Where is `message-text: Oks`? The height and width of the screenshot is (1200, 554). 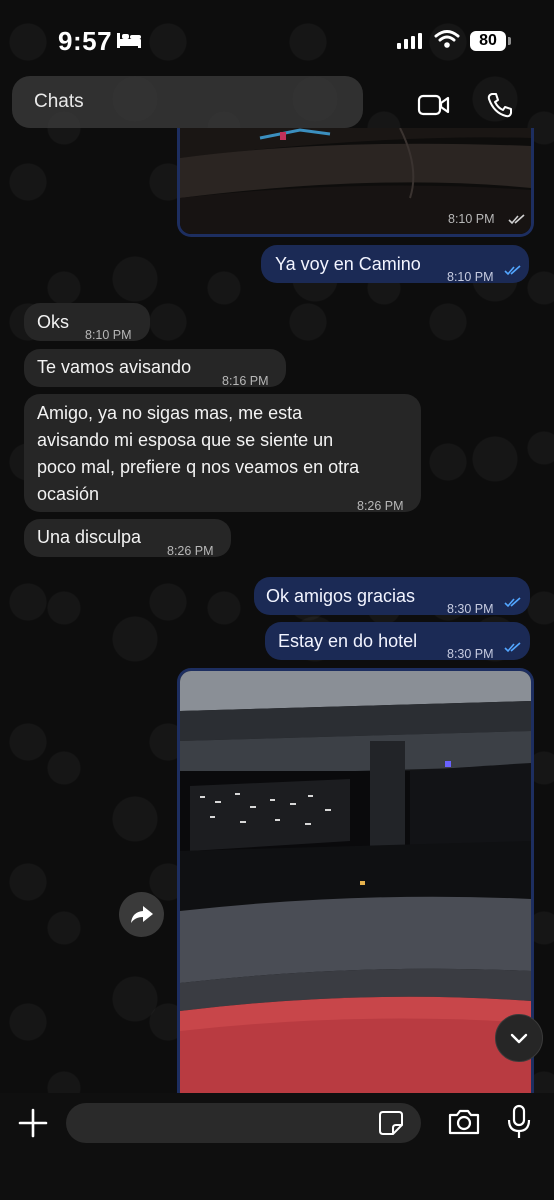
message-text: Oks is located at coordinates (53, 322).